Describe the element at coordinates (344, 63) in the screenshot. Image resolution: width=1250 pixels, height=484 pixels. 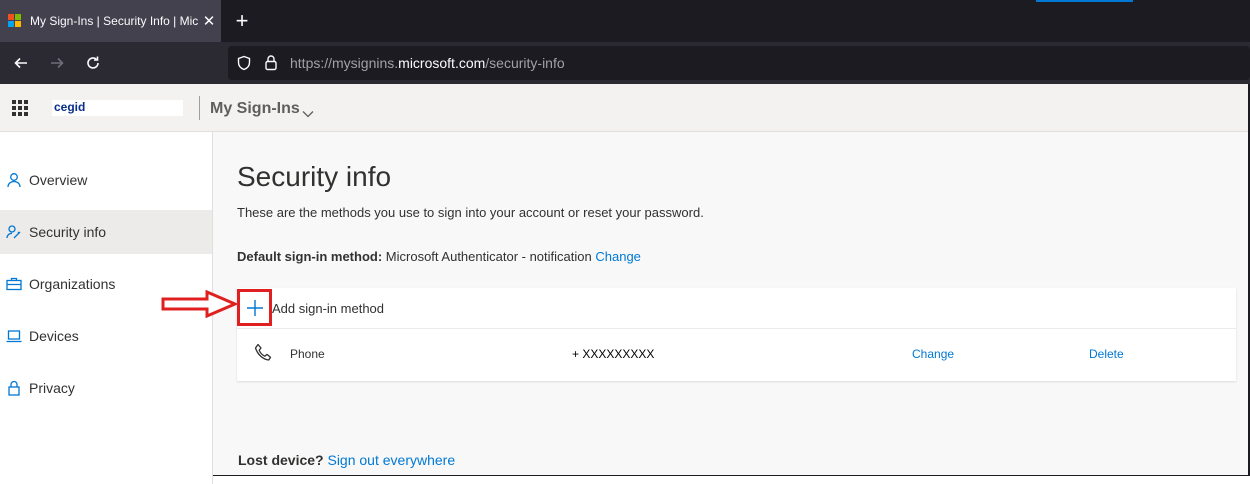
I see `url-prefix: https://mysignins.` at that location.